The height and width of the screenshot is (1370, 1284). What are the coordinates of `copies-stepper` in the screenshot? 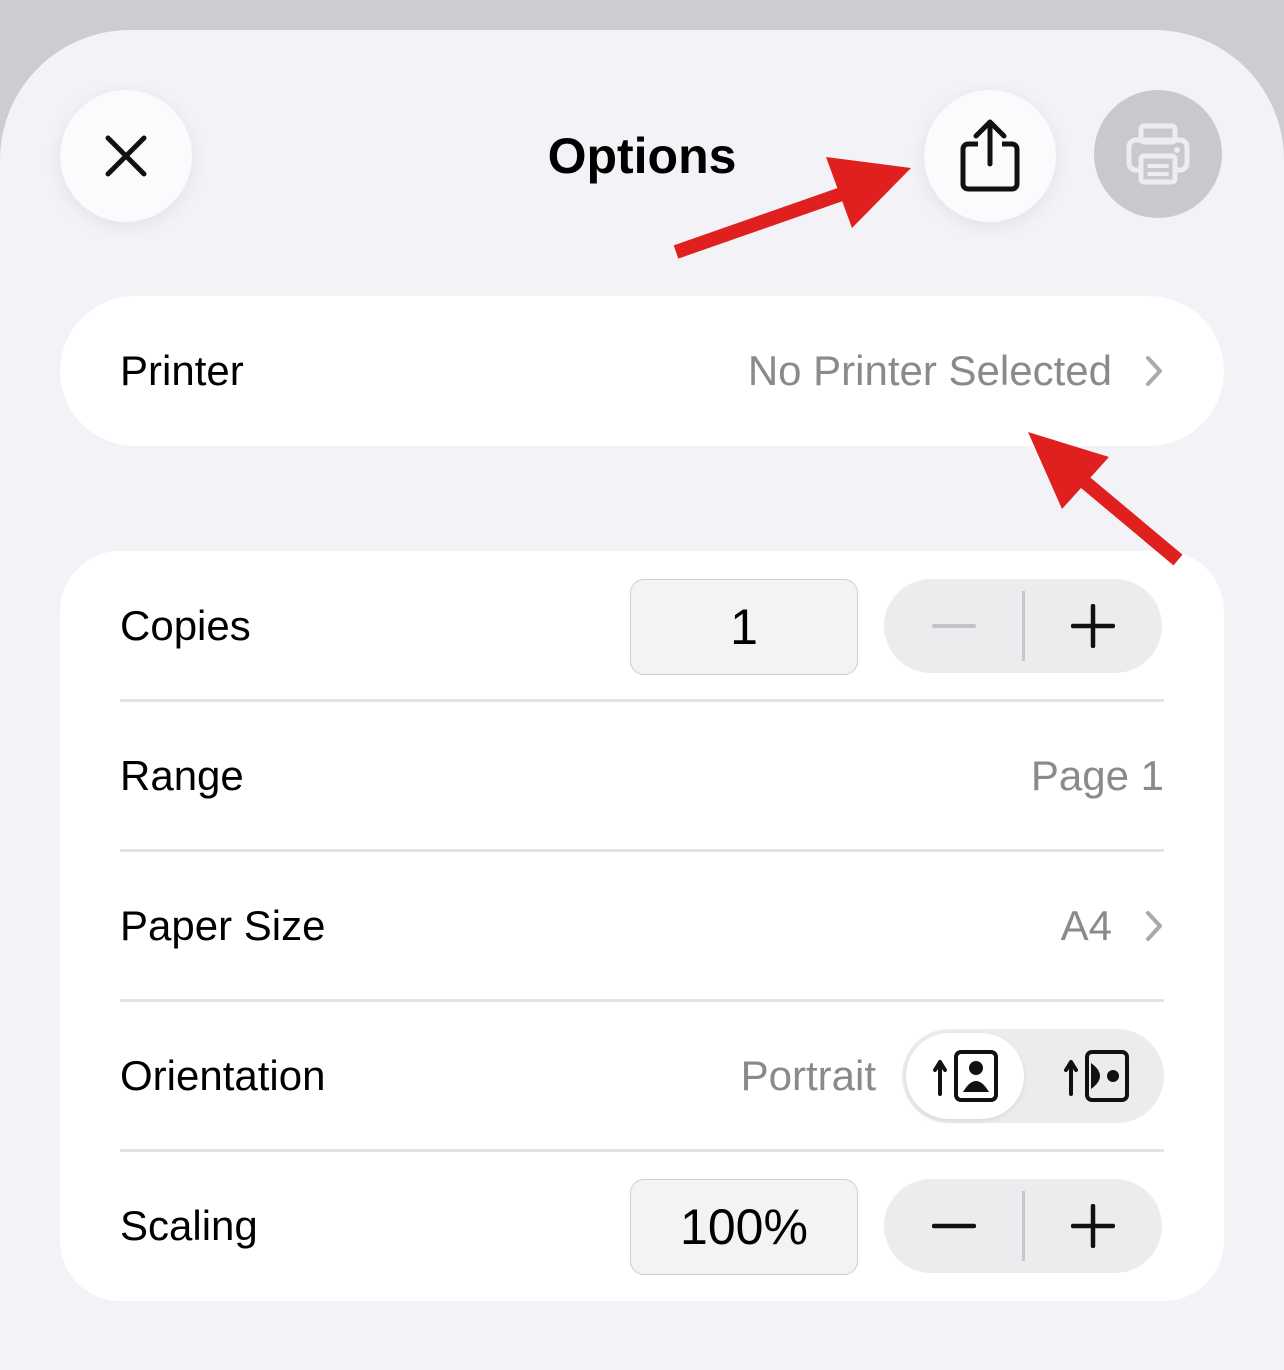 It's located at (1023, 626).